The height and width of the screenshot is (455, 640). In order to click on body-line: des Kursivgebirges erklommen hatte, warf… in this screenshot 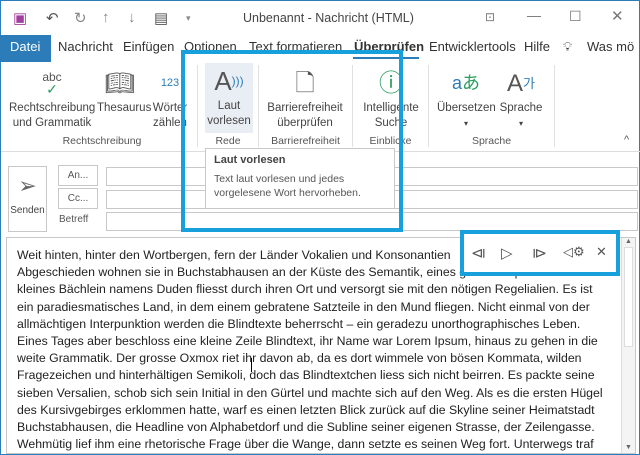, I will do `click(306, 409)`.